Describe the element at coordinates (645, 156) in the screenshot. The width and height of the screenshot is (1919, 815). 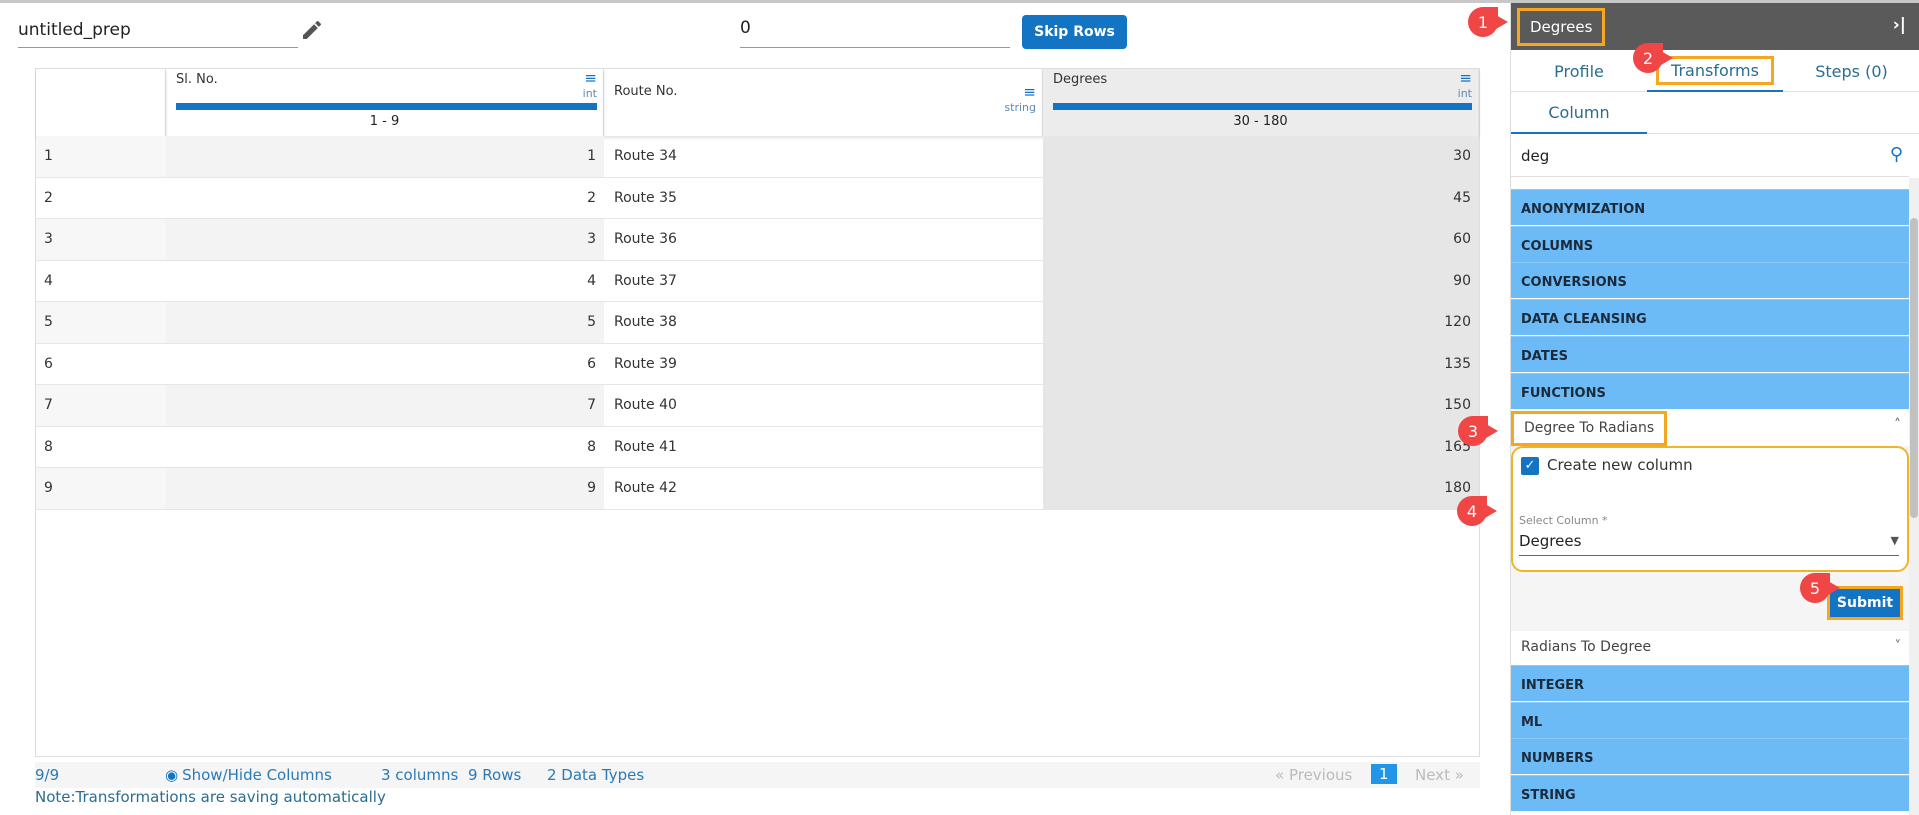
I see `cell-route-no: Route 34` at that location.